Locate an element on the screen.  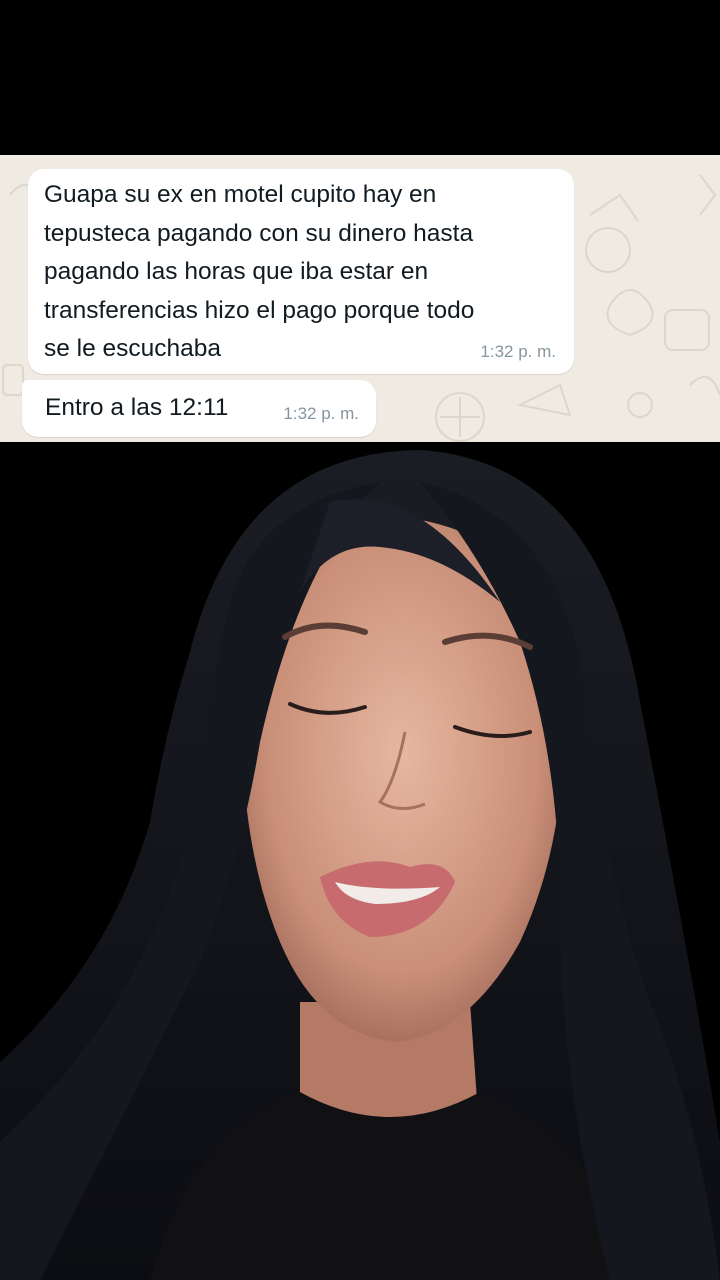
message-text: Entro a las 12:11 is located at coordinates (137, 407).